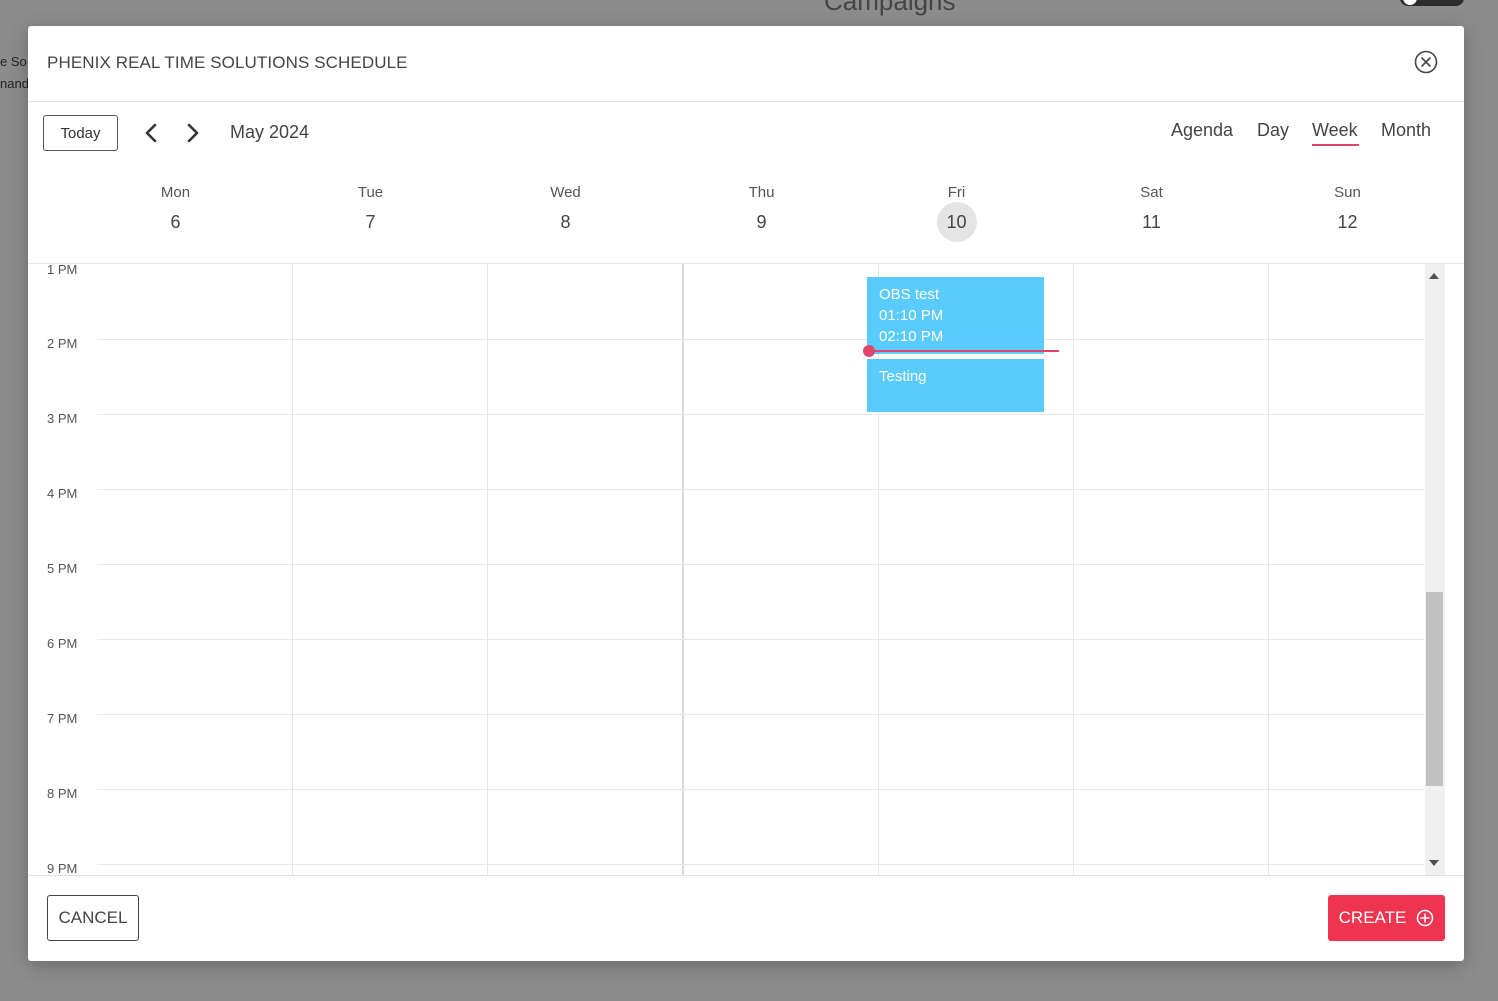  I want to click on background-page-title: Campaigns, so click(890, 8).